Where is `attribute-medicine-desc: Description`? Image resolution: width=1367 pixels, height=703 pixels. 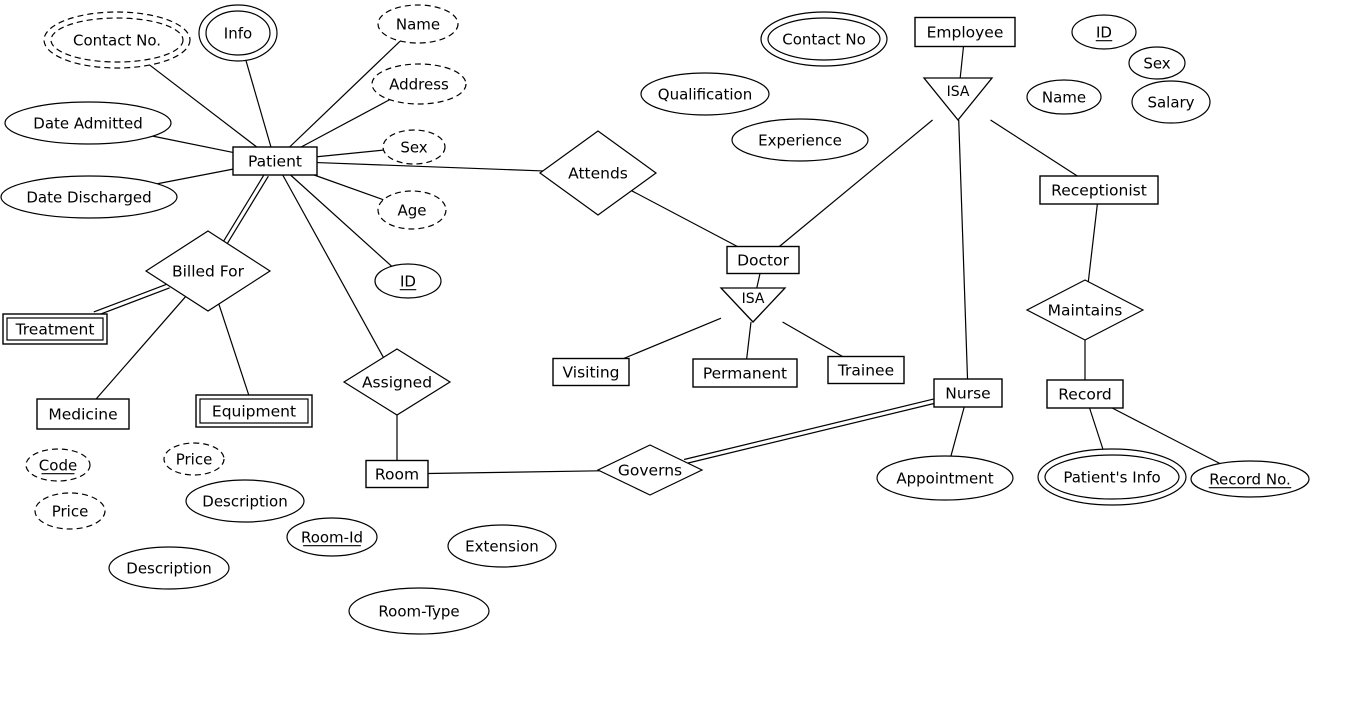
attribute-medicine-desc: Description is located at coordinates (169, 568).